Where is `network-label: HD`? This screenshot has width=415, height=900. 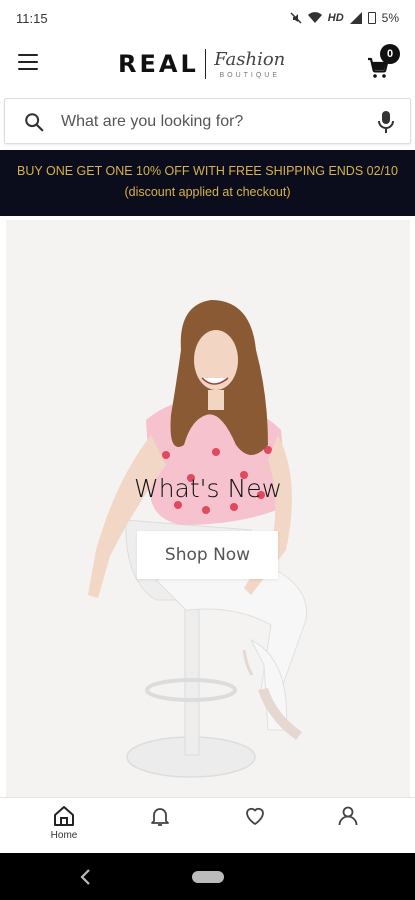
network-label: HD is located at coordinates (335, 18).